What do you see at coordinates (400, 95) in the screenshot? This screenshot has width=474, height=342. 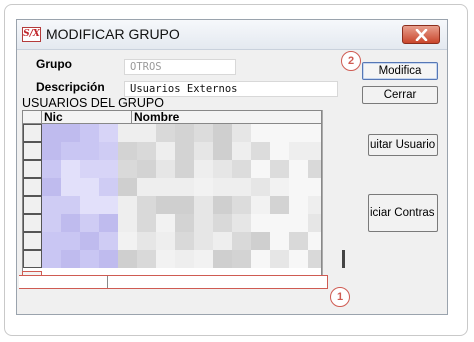 I see `cerrar-button: Cerrar` at bounding box center [400, 95].